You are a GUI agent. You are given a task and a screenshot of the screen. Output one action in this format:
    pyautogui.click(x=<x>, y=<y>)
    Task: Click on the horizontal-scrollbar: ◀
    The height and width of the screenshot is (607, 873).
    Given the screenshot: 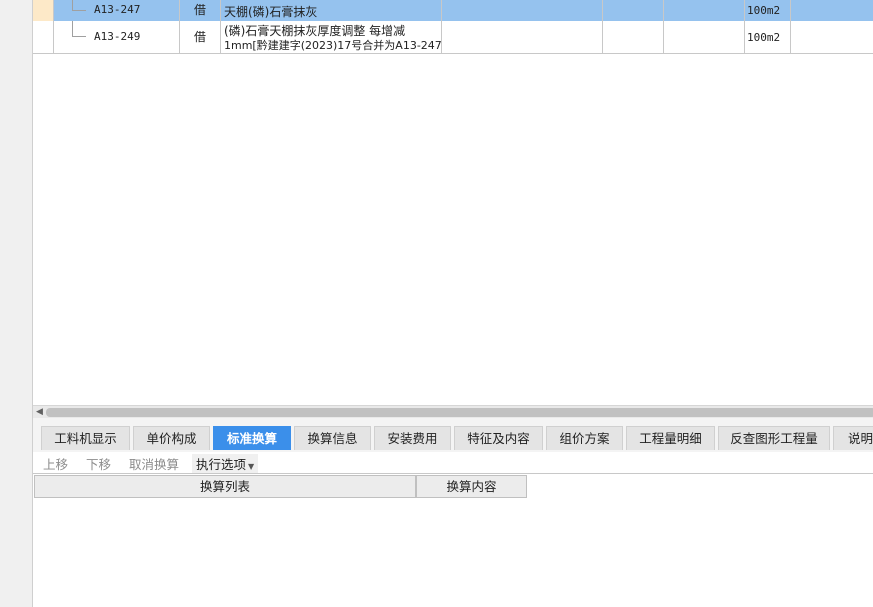 What is the action you would take?
    pyautogui.click(x=453, y=411)
    